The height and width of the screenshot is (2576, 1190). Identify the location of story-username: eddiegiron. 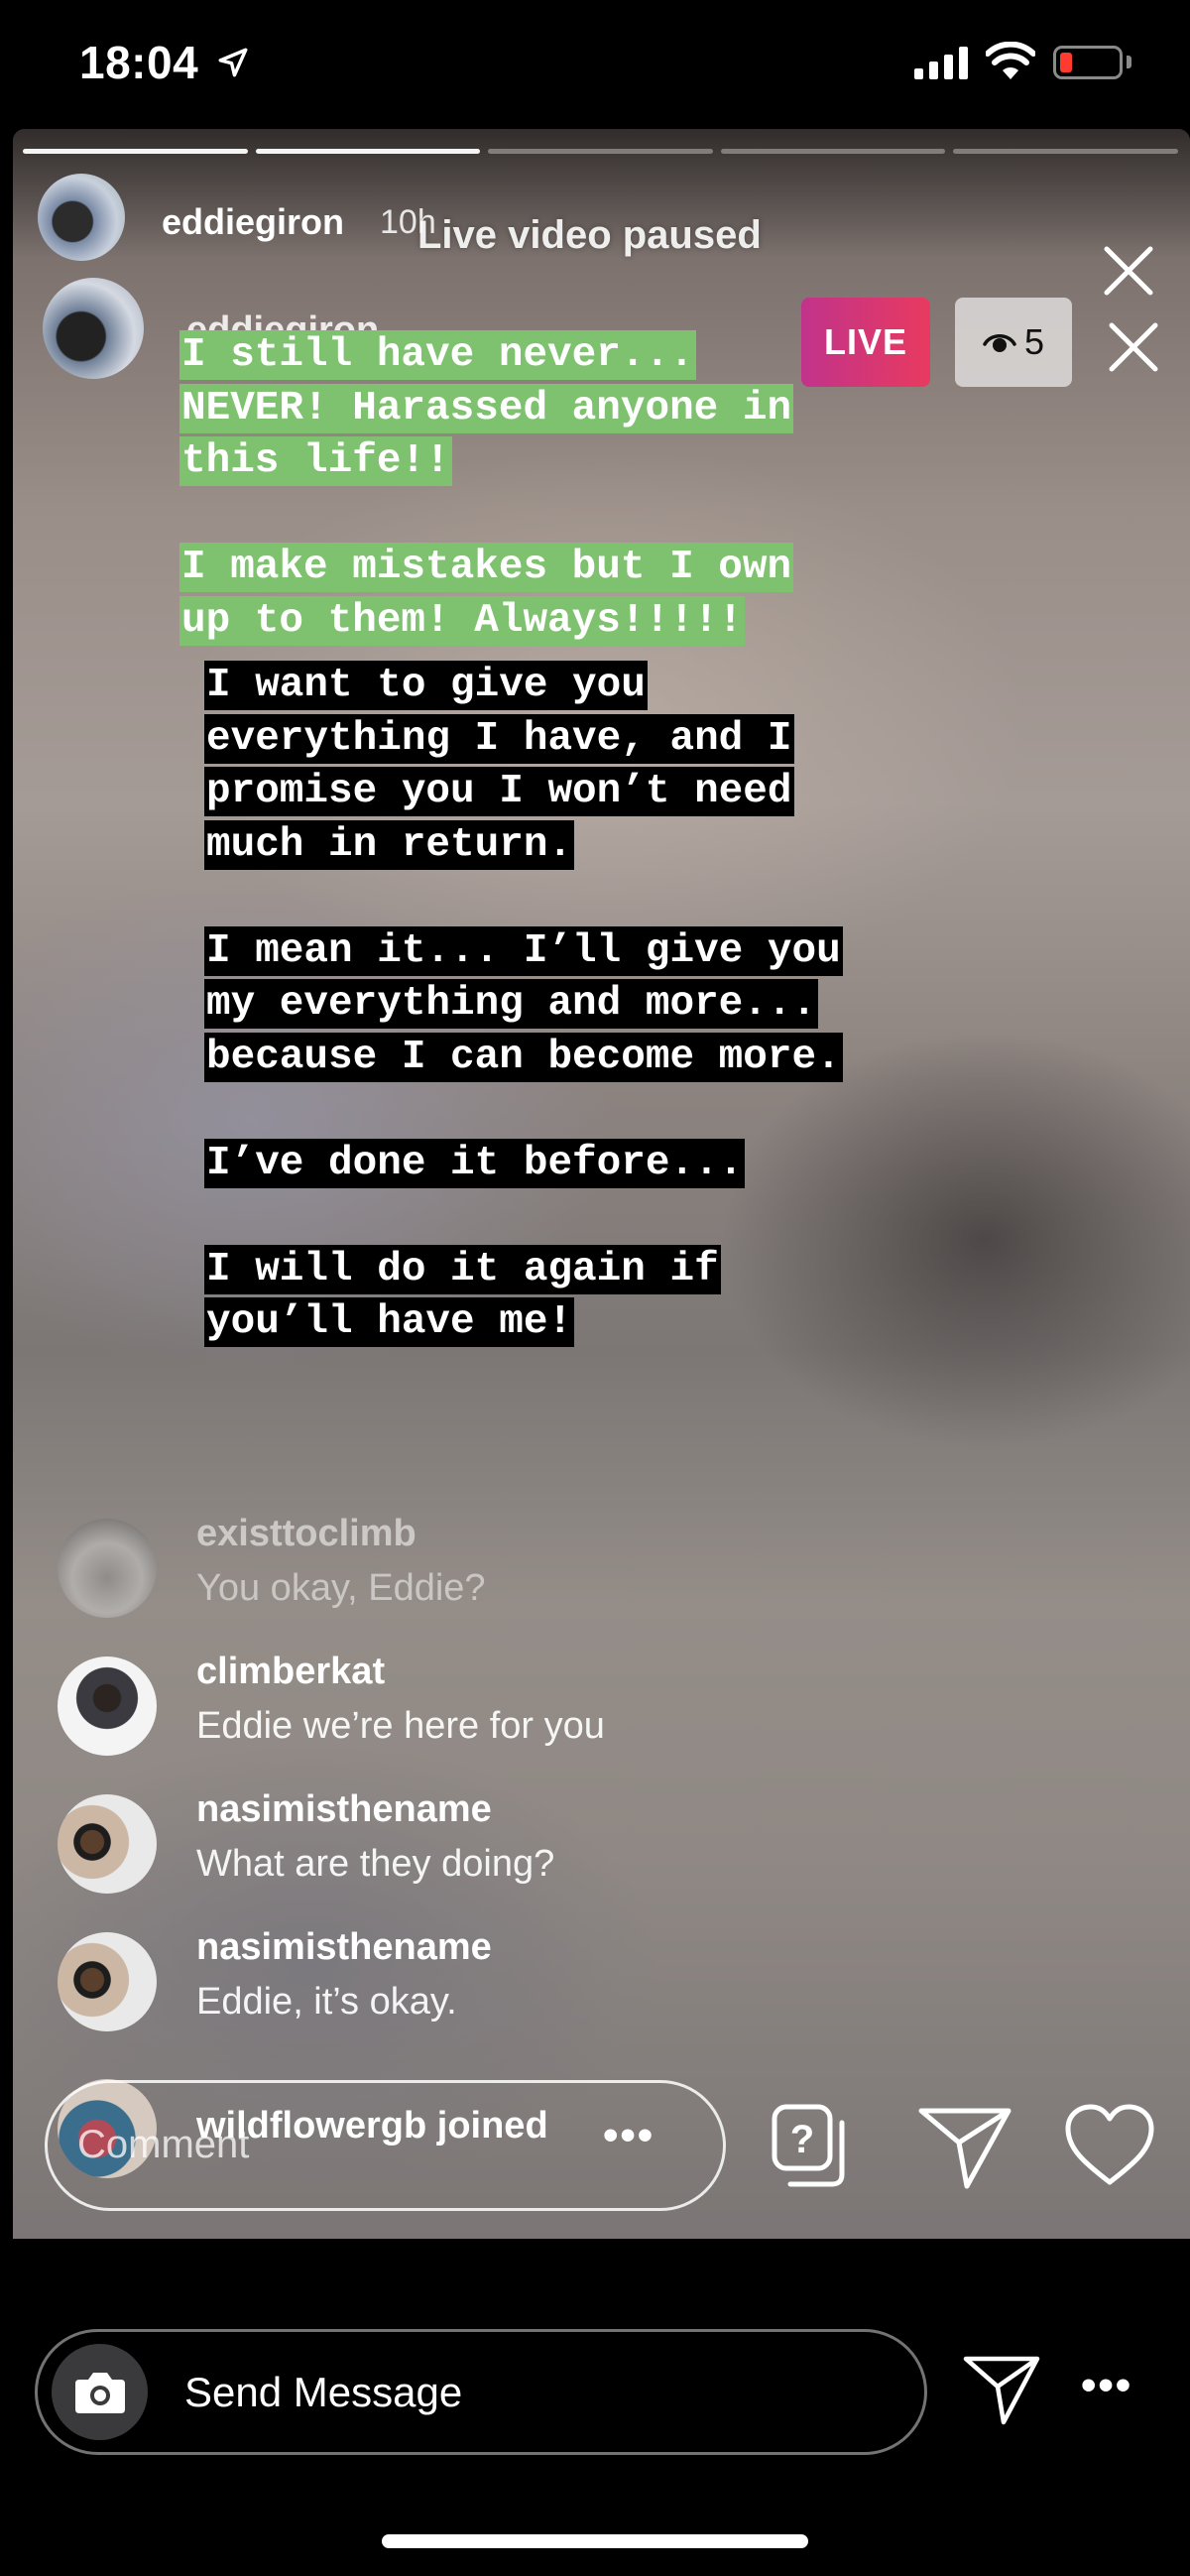
(253, 222).